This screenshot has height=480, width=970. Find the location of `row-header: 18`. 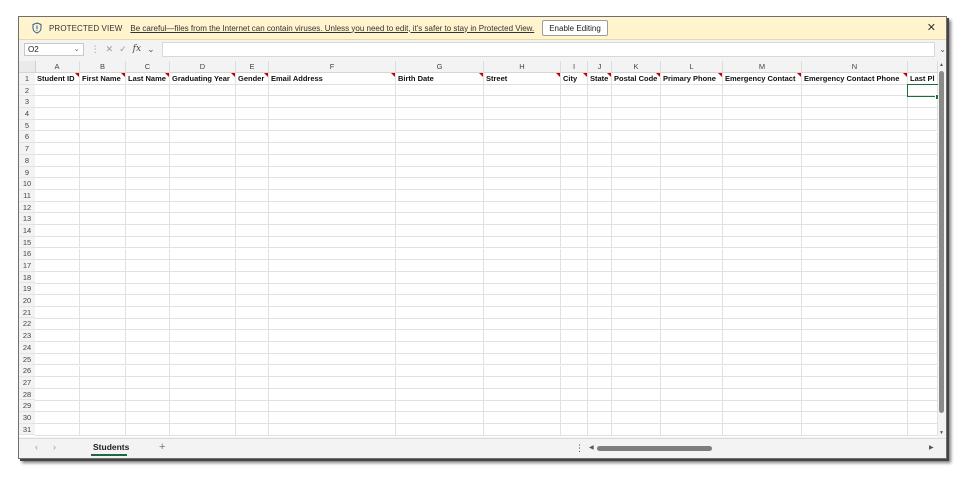

row-header: 18 is located at coordinates (27, 277).